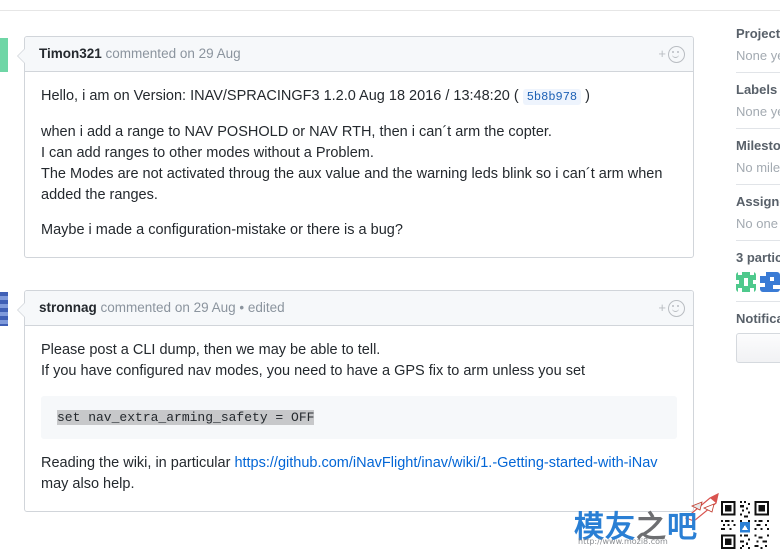 Image resolution: width=780 pixels, height=556 pixels. Describe the element at coordinates (138, 463) in the screenshot. I see `wiki-text-before: Reading the wiki, in particular` at that location.